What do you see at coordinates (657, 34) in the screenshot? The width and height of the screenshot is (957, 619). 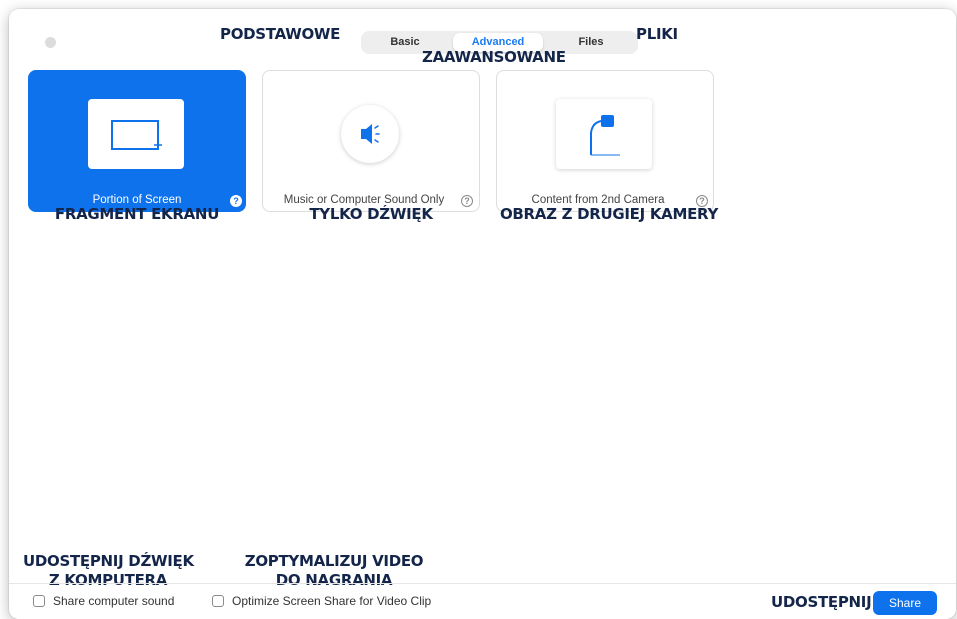 I see `annotation-files: PLIKI` at bounding box center [657, 34].